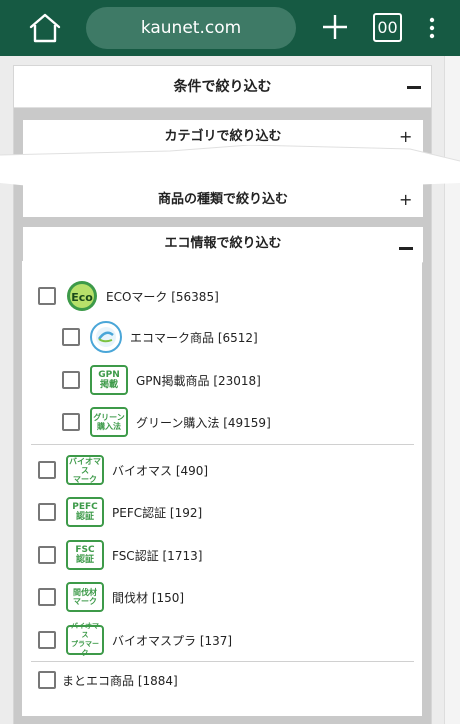 The width and height of the screenshot is (460, 724). What do you see at coordinates (335, 27) in the screenshot?
I see `new-tab-icon` at bounding box center [335, 27].